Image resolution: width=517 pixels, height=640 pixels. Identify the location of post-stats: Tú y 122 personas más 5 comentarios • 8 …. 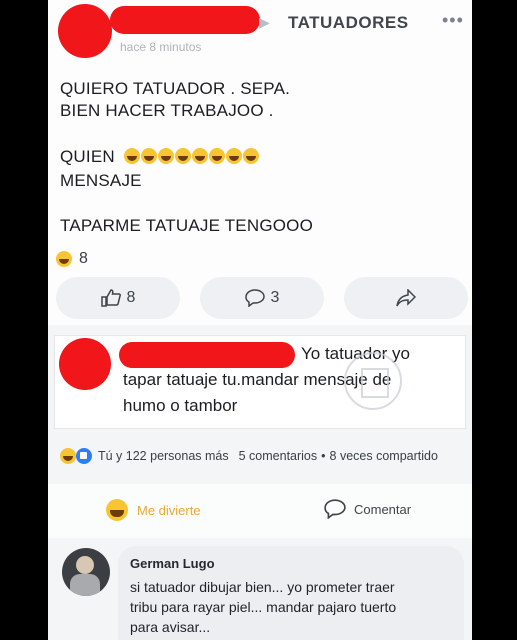
(249, 456).